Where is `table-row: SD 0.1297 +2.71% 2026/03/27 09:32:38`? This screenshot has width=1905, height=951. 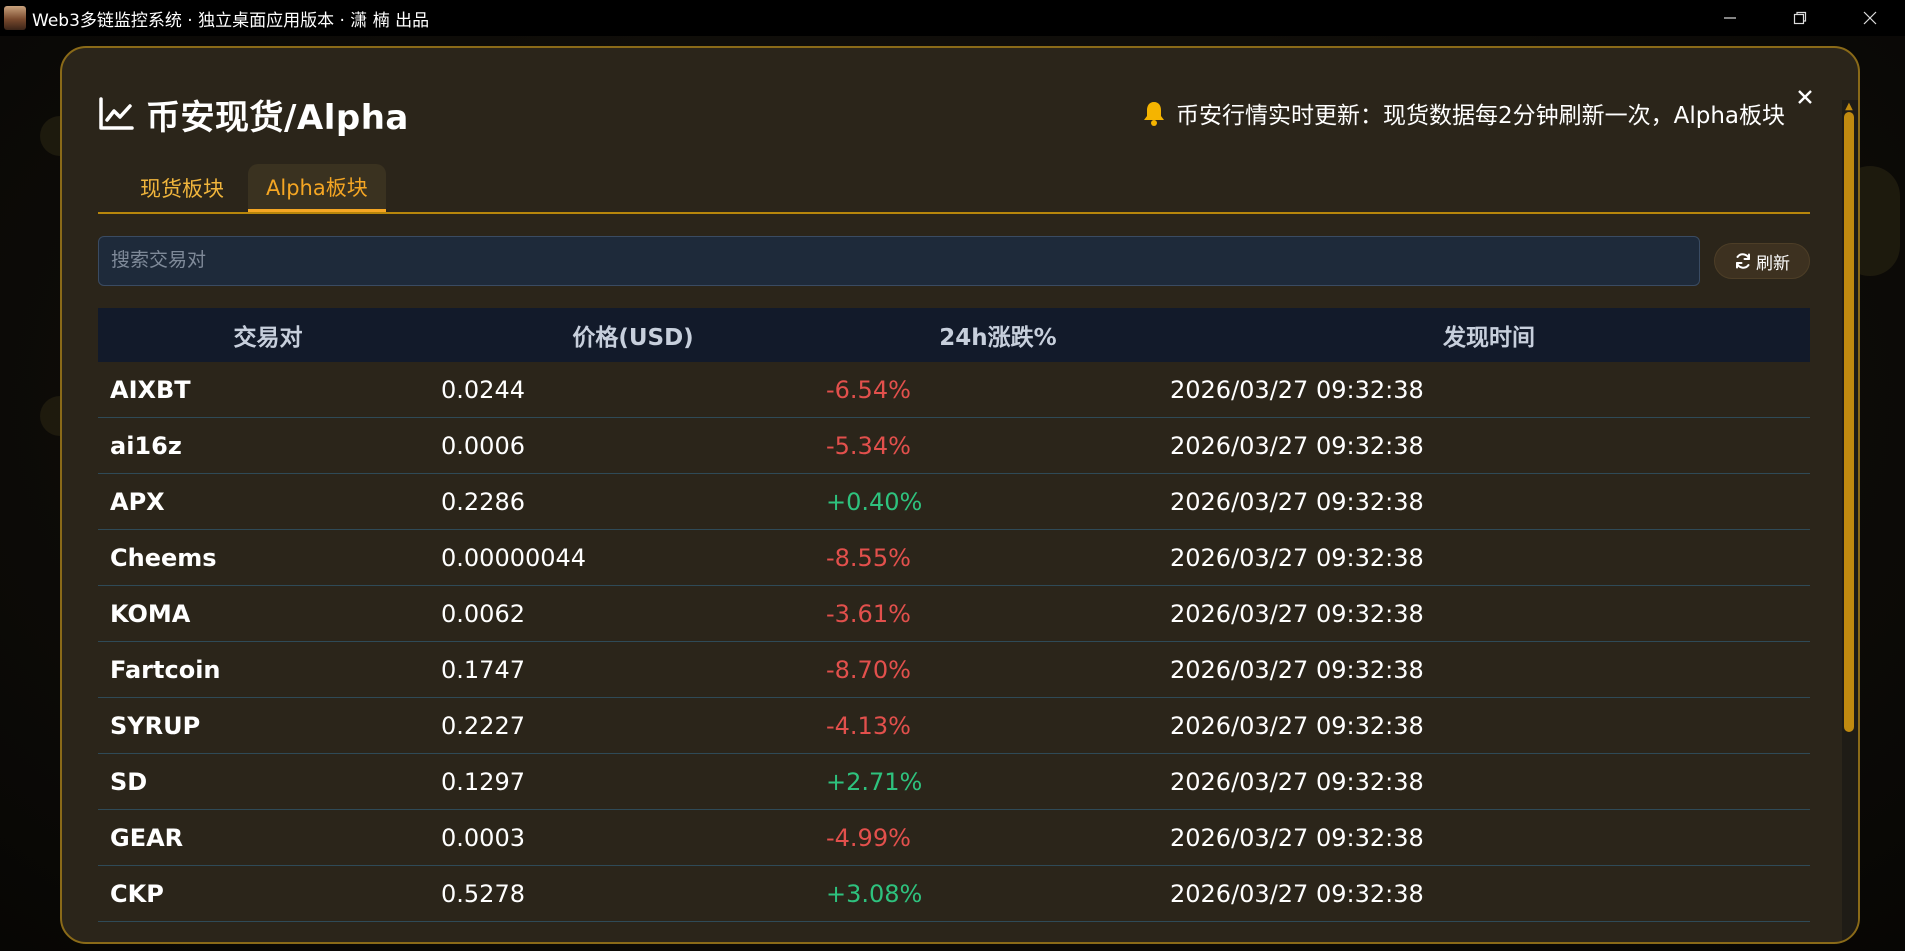 table-row: SD 0.1297 +2.71% 2026/03/27 09:32:38 is located at coordinates (954, 782).